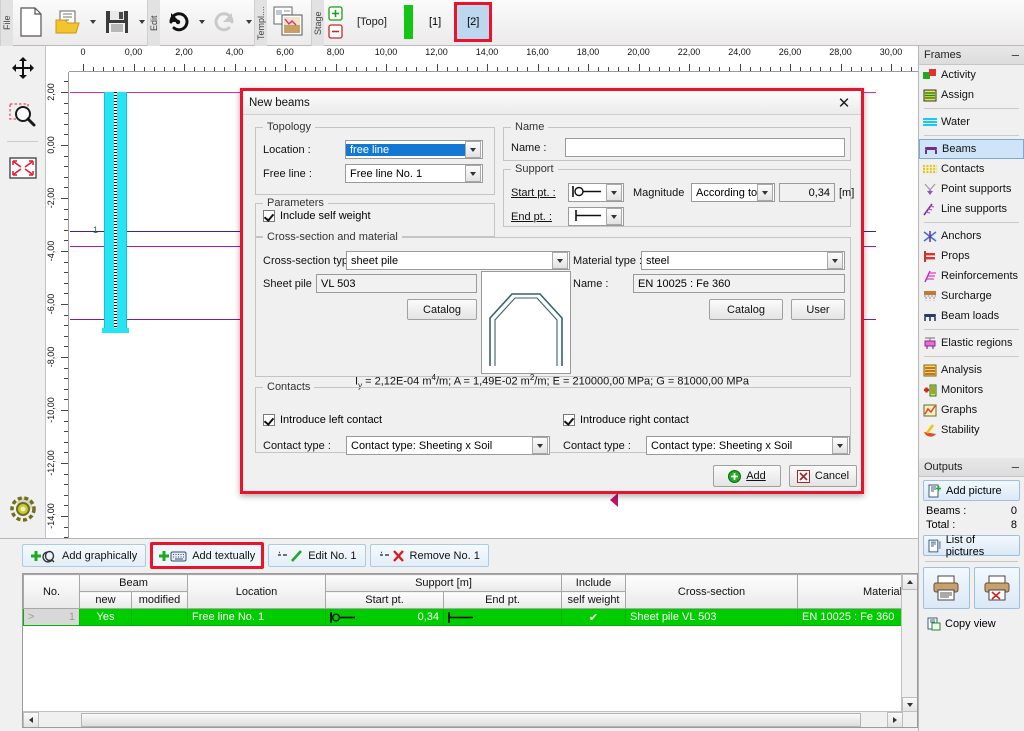 The width and height of the screenshot is (1024, 731). Describe the element at coordinates (733, 192) in the screenshot. I see `magnitude-dropdown: According to s` at that location.